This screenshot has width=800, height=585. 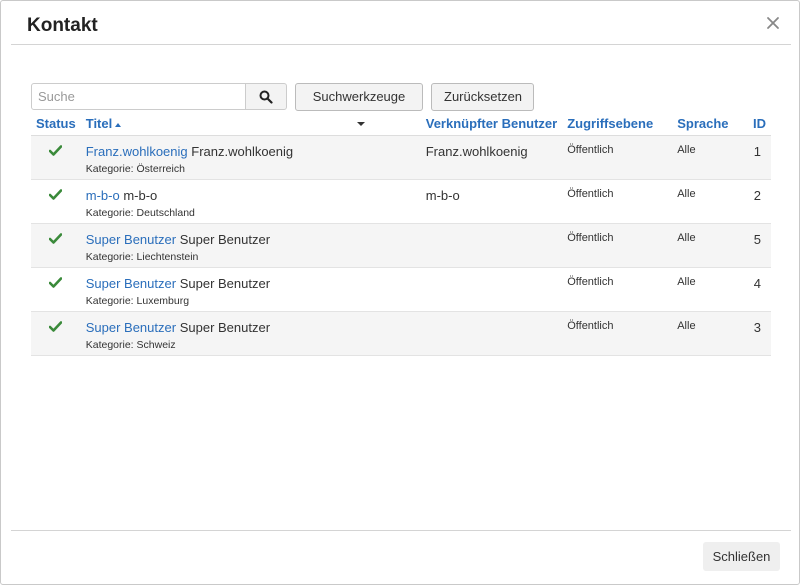 I want to click on column-header-language: Sprache, so click(x=710, y=124).